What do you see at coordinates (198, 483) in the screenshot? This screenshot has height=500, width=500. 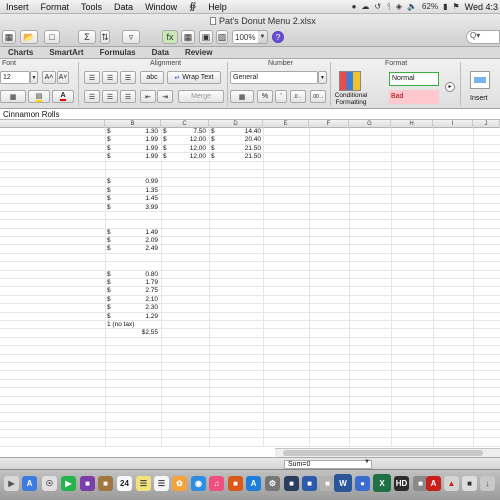 I see `messages-icon: ◉` at bounding box center [198, 483].